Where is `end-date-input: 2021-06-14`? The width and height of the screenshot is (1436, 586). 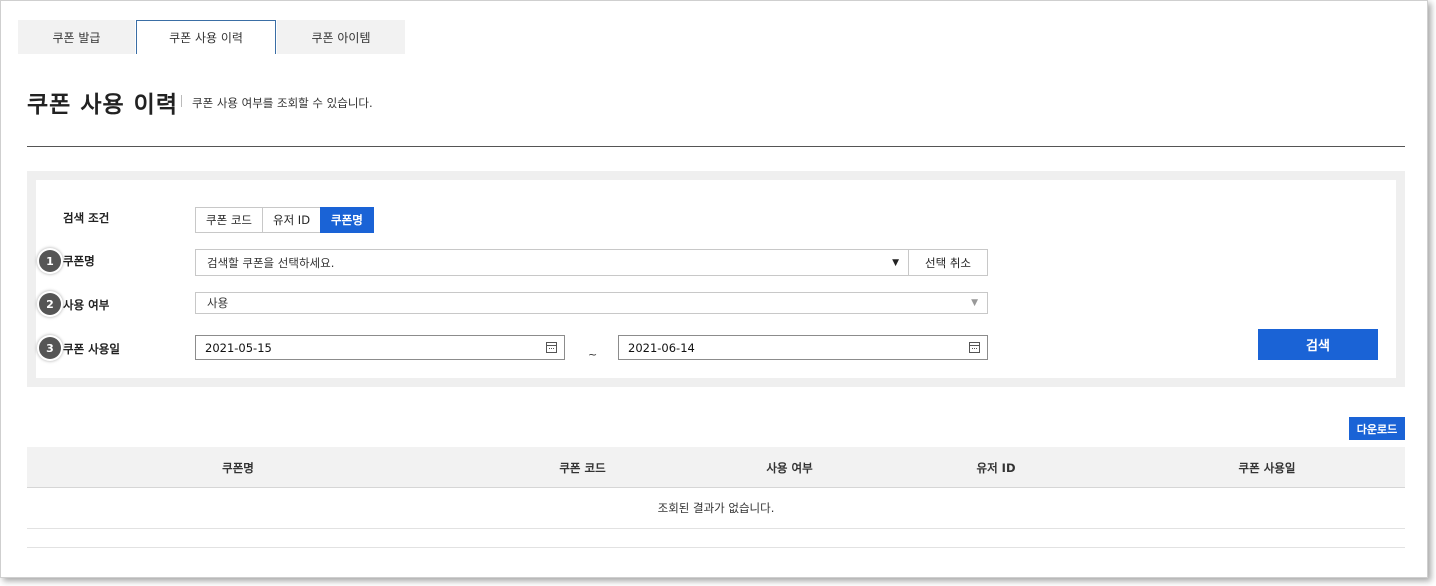
end-date-input: 2021-06-14 is located at coordinates (803, 347).